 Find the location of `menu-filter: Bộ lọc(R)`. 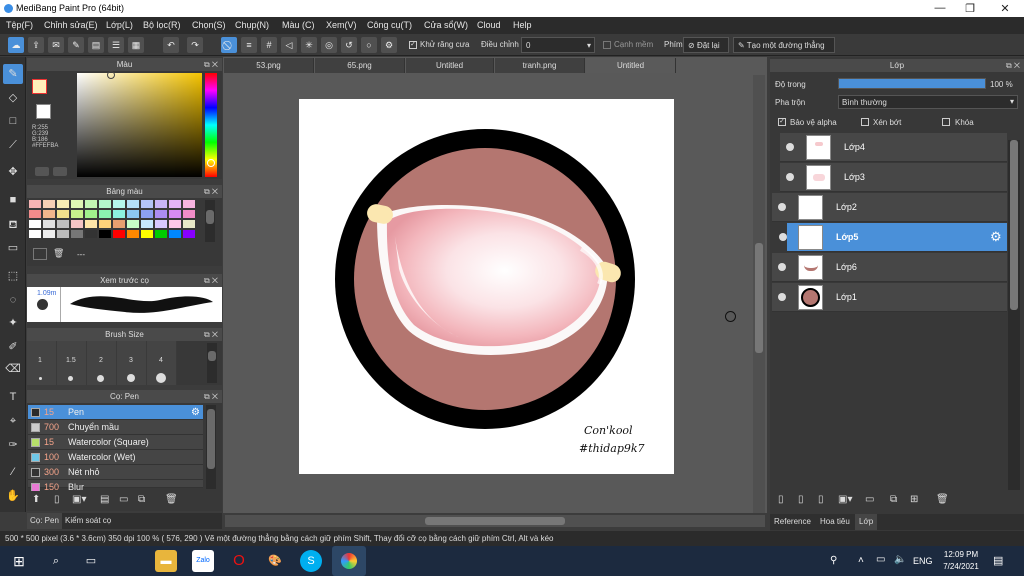

menu-filter: Bộ lọc(R) is located at coordinates (162, 25).